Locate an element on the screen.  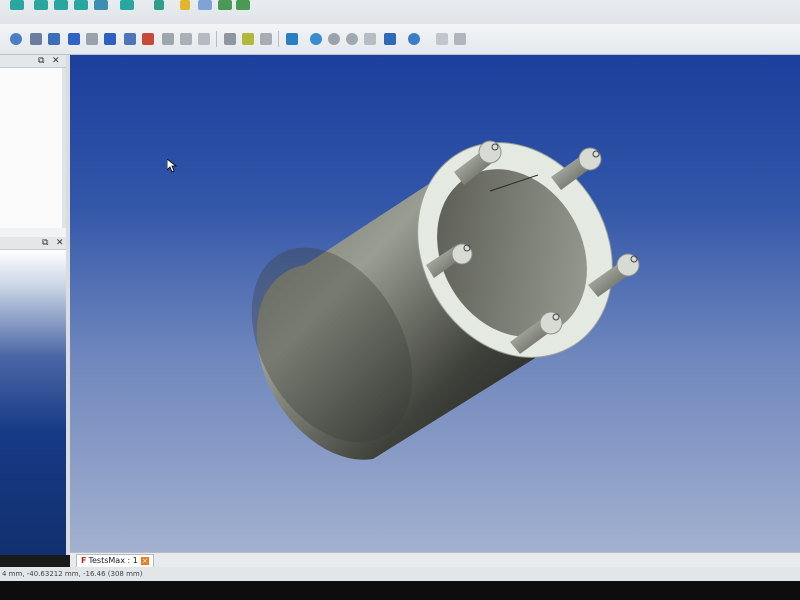
cube-top-icon is located at coordinates (61, 5).